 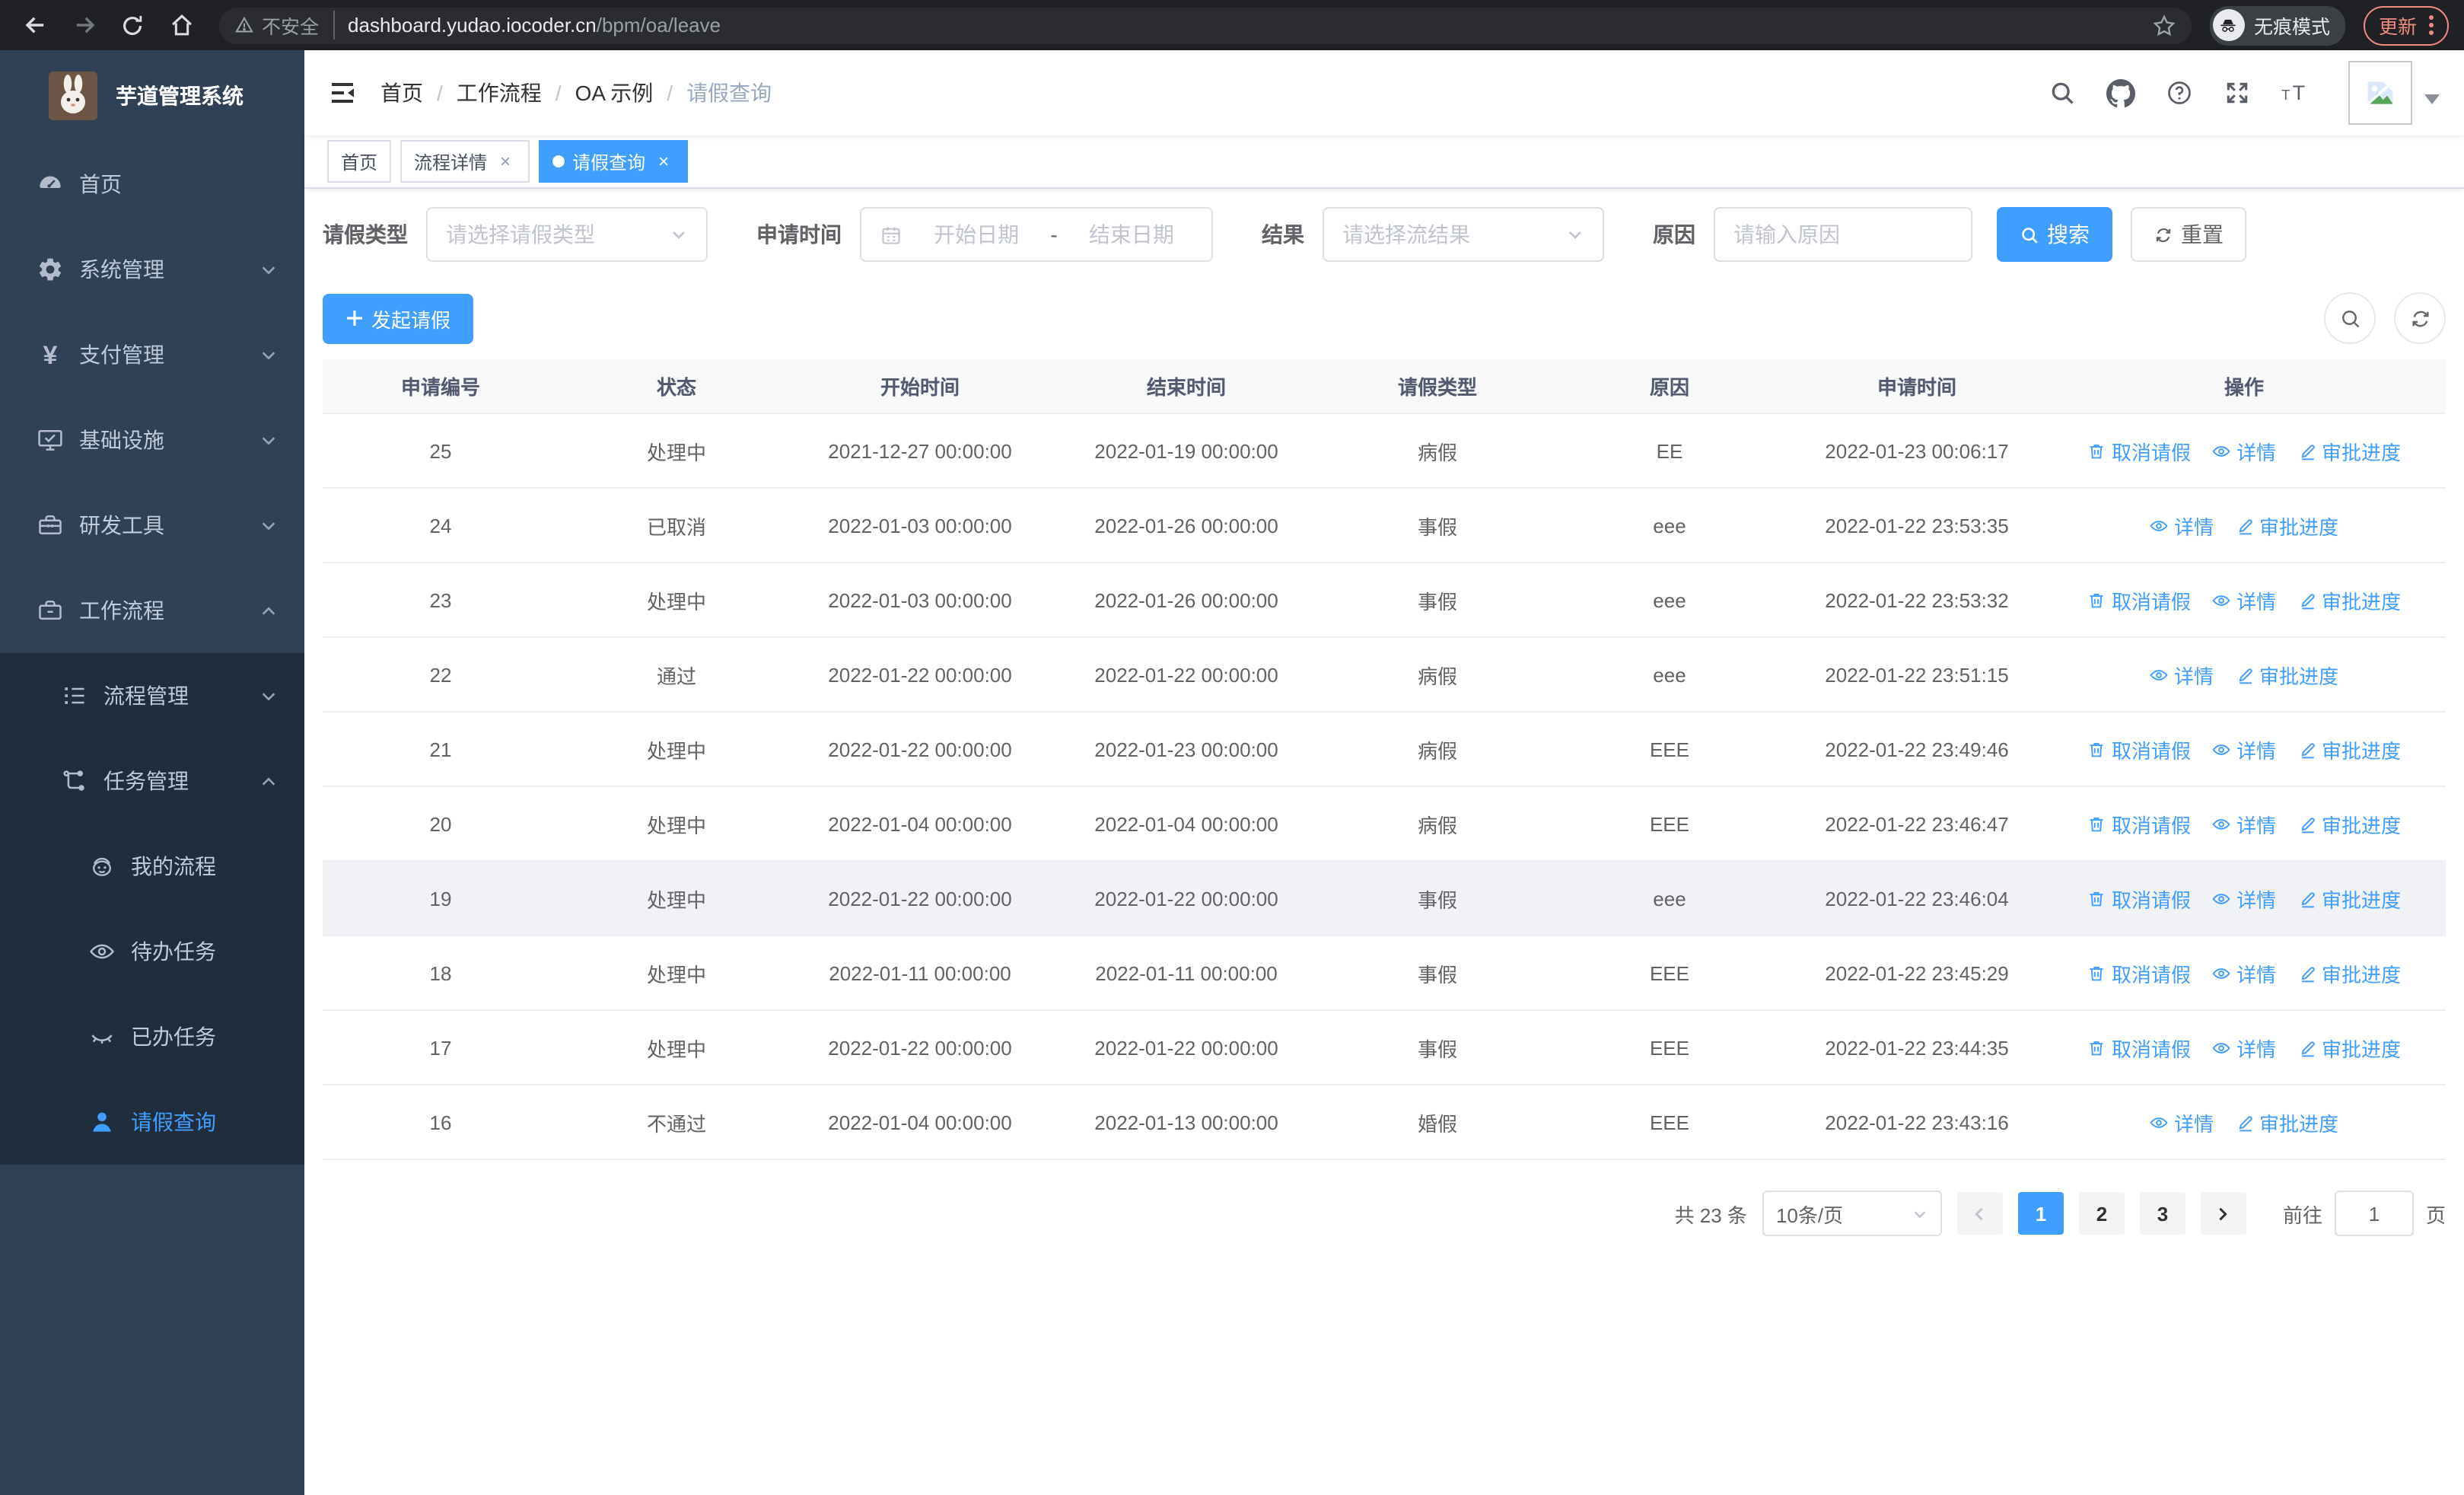 What do you see at coordinates (920, 601) in the screenshot?
I see `cell-start: 2022-01-03 00:00:00` at bounding box center [920, 601].